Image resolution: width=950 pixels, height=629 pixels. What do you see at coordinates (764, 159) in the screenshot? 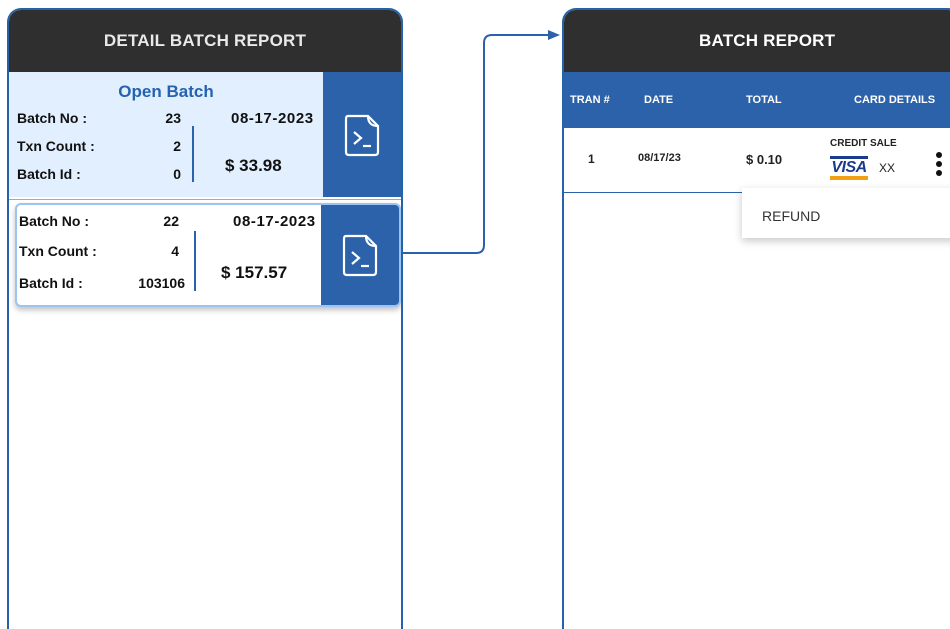
I see `tran-total: $ 0.10` at bounding box center [764, 159].